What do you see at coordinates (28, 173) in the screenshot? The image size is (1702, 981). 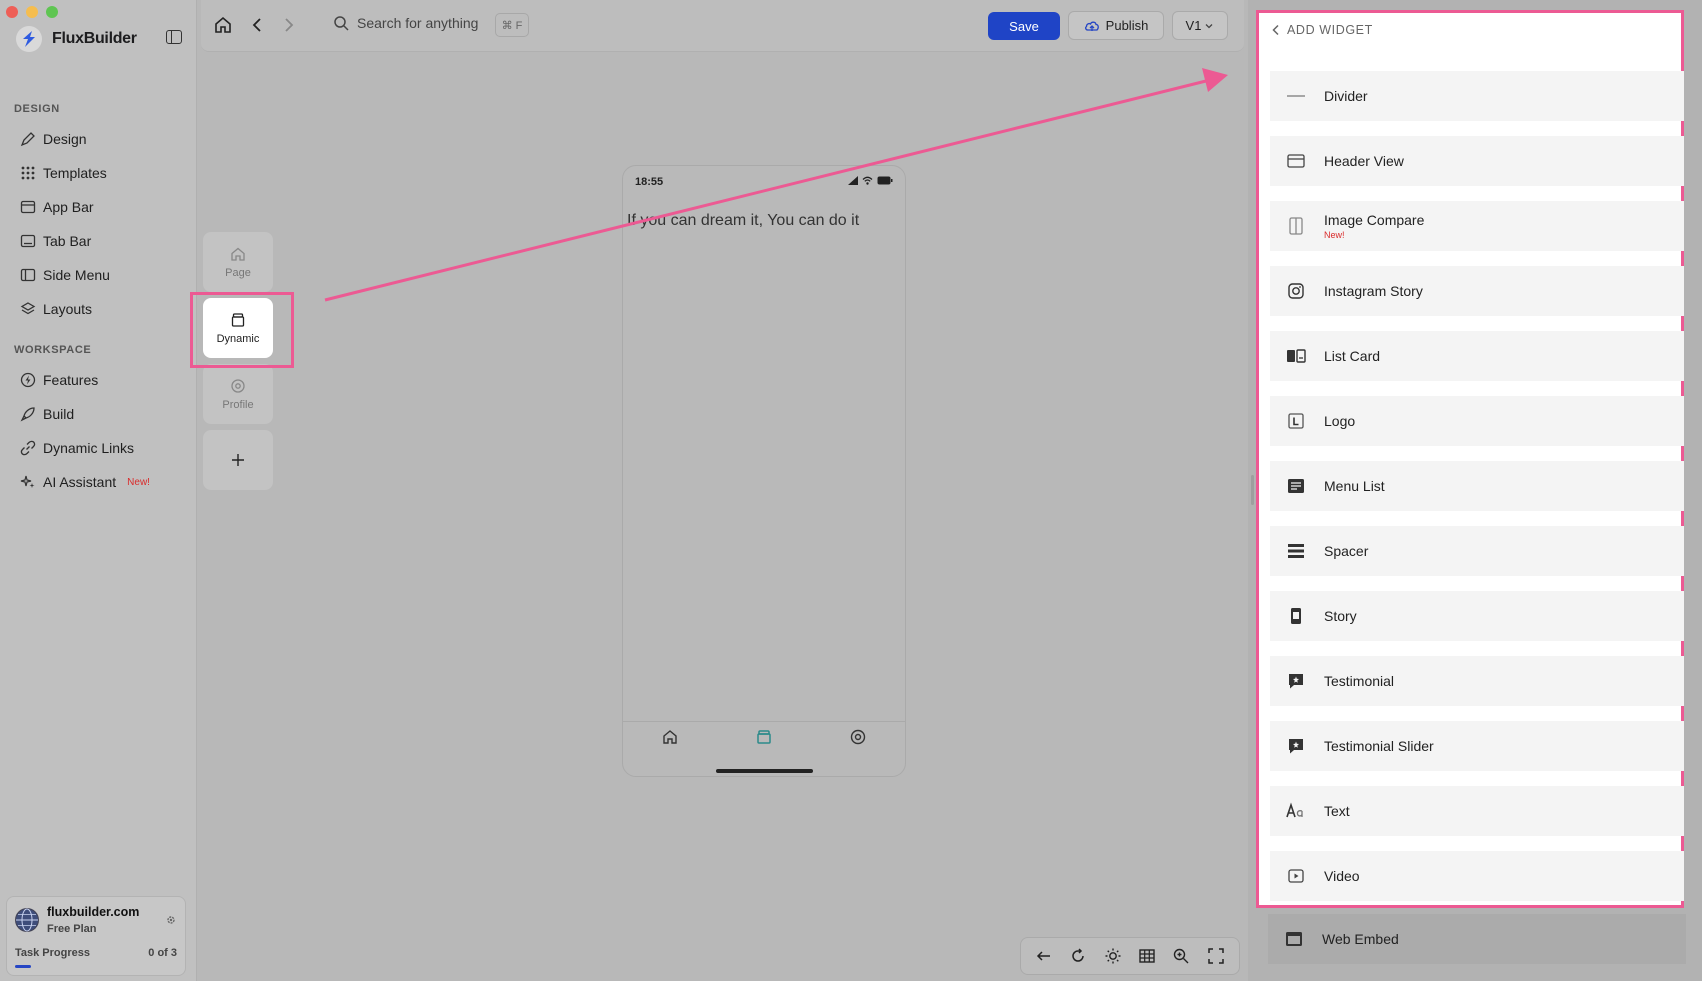 I see `grid-icon` at bounding box center [28, 173].